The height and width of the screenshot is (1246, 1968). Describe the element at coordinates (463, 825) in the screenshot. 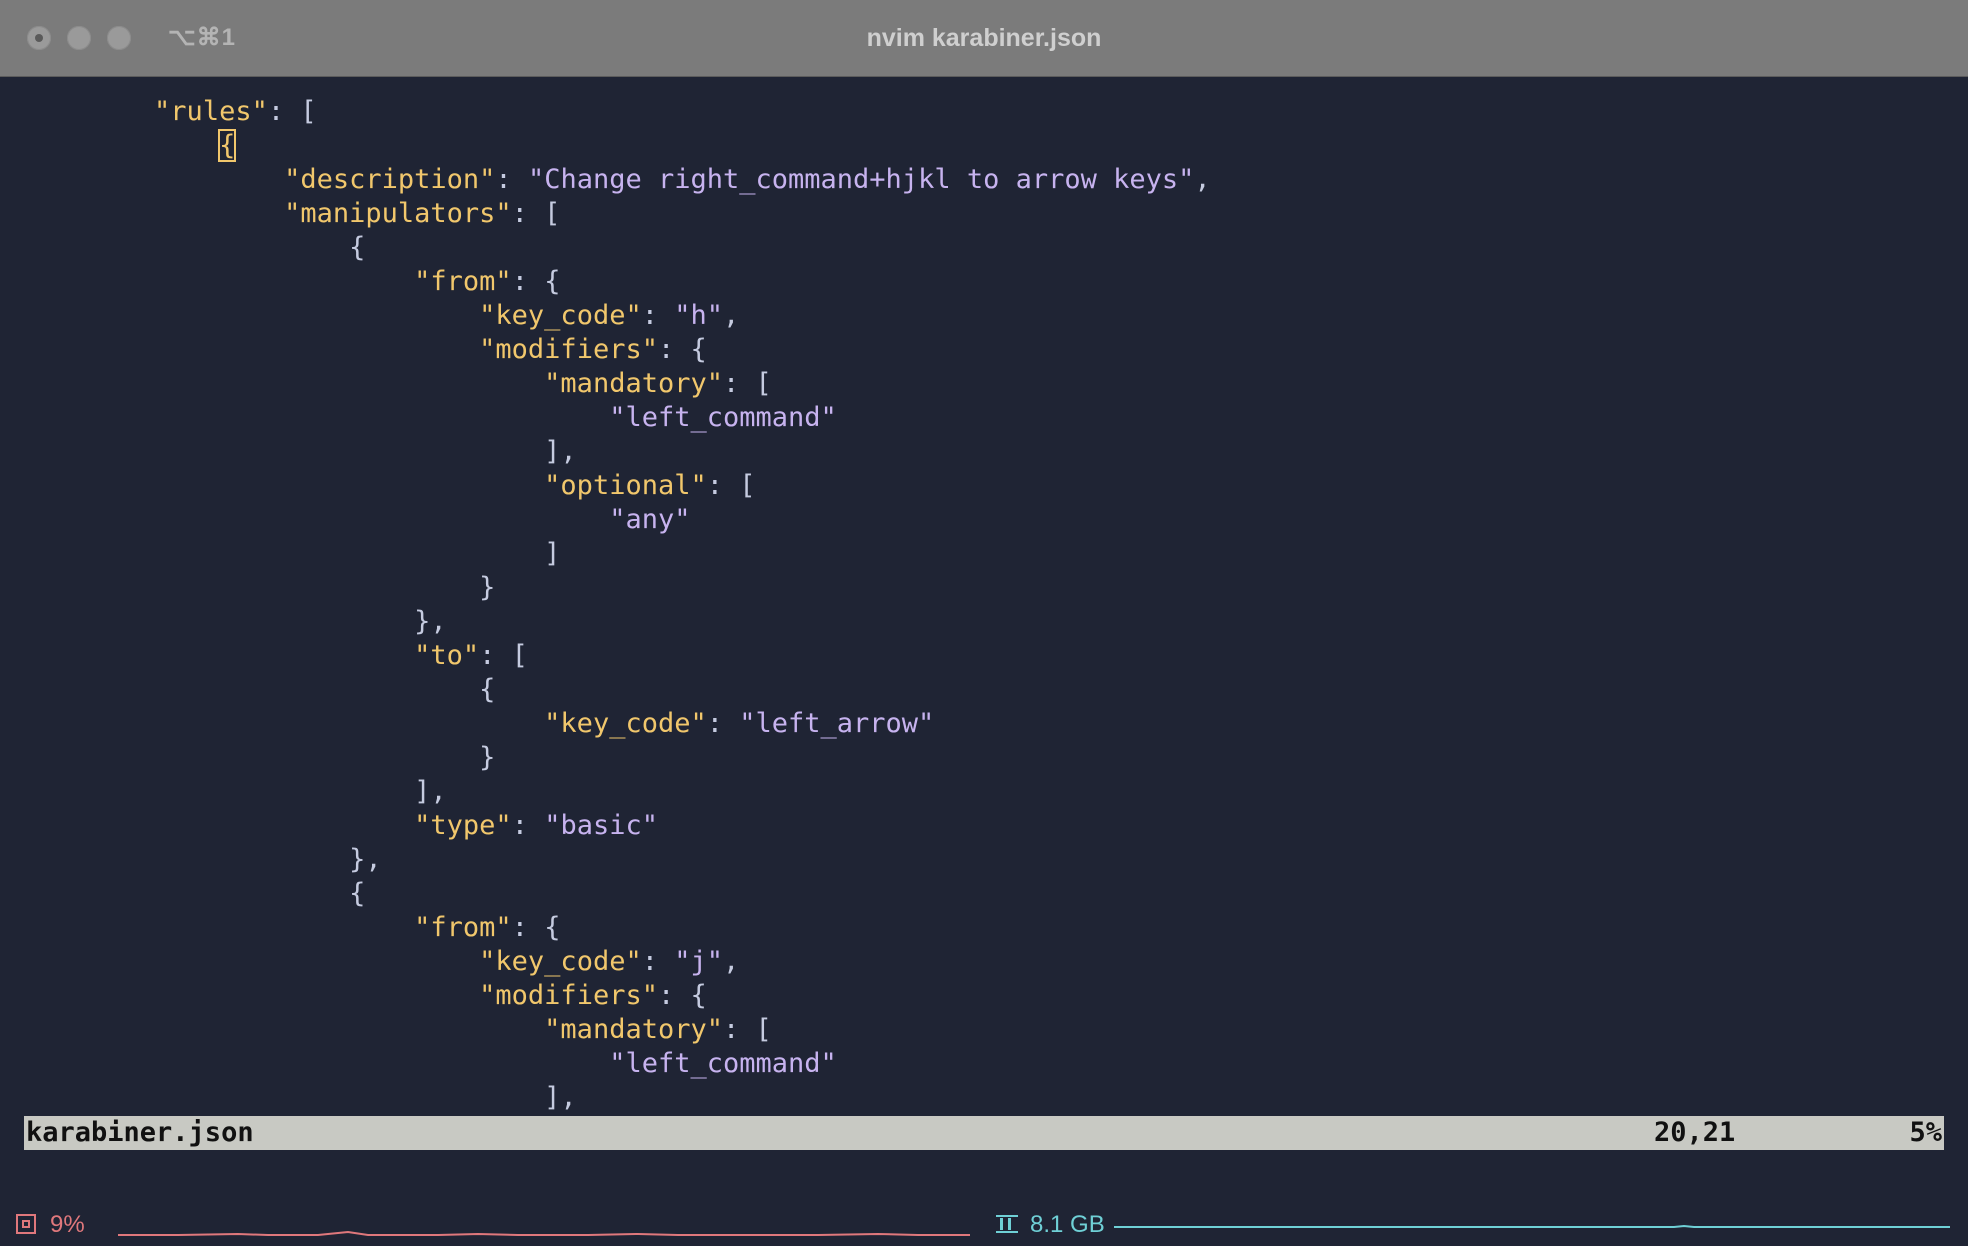

I see `json-key: "type"` at that location.